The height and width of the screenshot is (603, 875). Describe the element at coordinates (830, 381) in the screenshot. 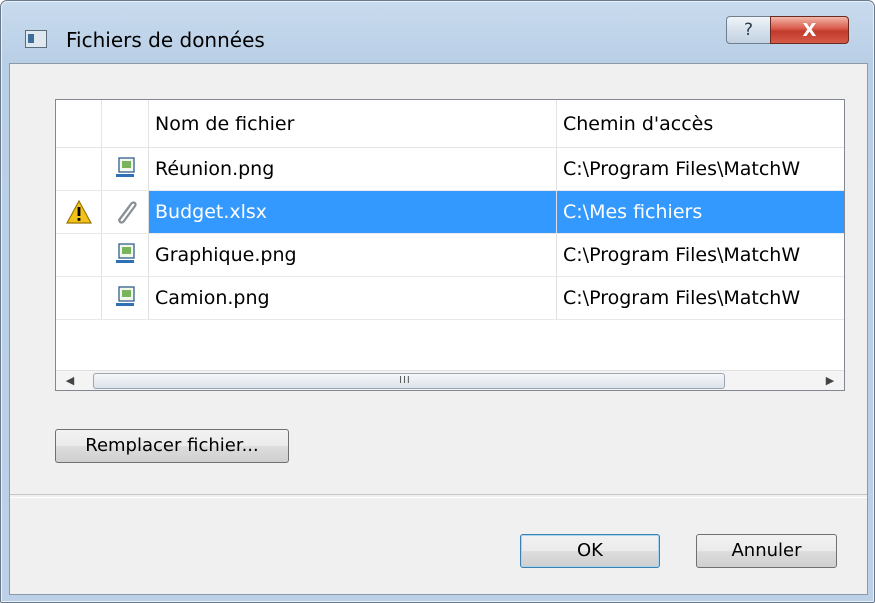

I see `scroll-right-icon: ▶` at that location.